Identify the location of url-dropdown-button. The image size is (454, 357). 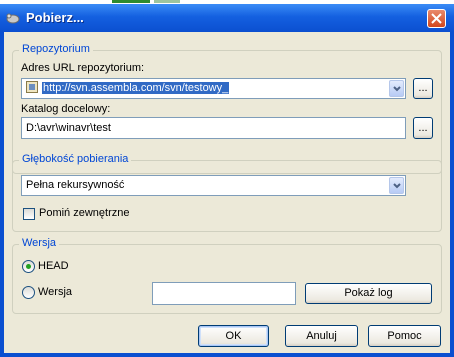
(396, 88).